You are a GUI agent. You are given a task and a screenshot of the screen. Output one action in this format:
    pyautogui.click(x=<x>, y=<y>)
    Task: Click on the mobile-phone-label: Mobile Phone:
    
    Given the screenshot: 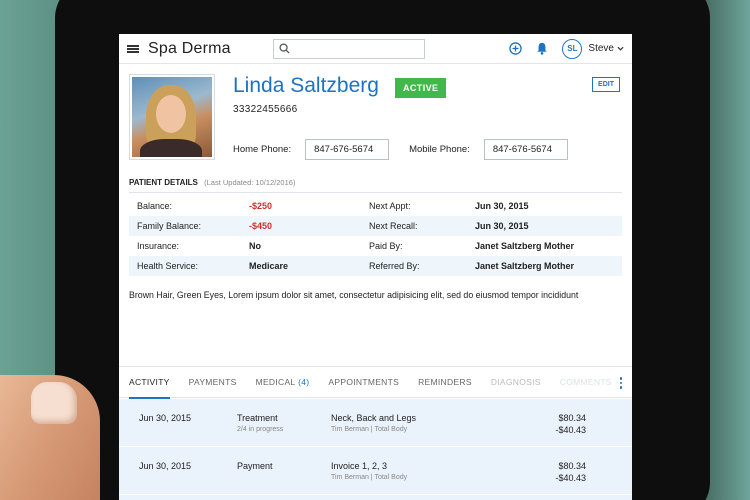 What is the action you would take?
    pyautogui.click(x=439, y=149)
    